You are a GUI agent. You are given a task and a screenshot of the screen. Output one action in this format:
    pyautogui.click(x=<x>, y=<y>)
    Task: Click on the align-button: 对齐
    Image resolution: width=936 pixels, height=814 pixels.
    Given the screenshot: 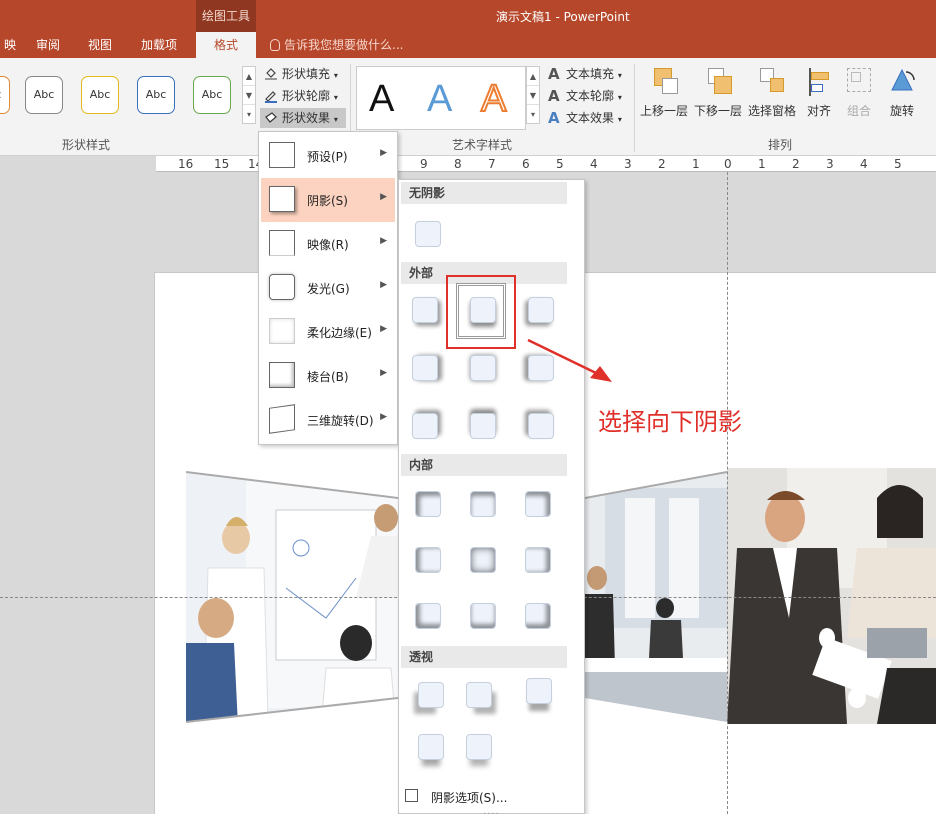 What is the action you would take?
    pyautogui.click(x=819, y=101)
    